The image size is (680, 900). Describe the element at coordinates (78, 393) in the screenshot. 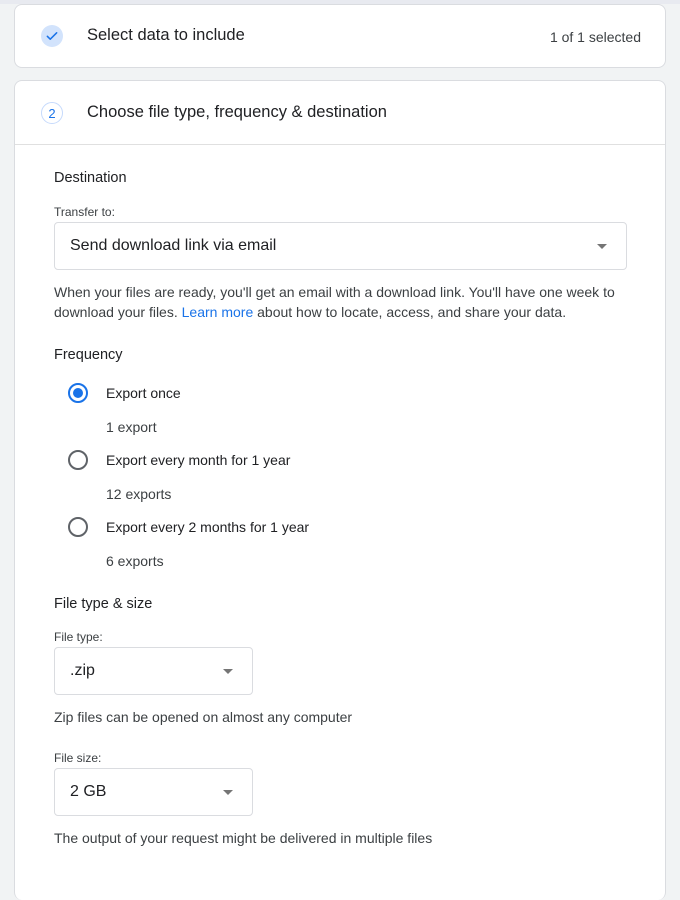

I see `radio-export-once` at that location.